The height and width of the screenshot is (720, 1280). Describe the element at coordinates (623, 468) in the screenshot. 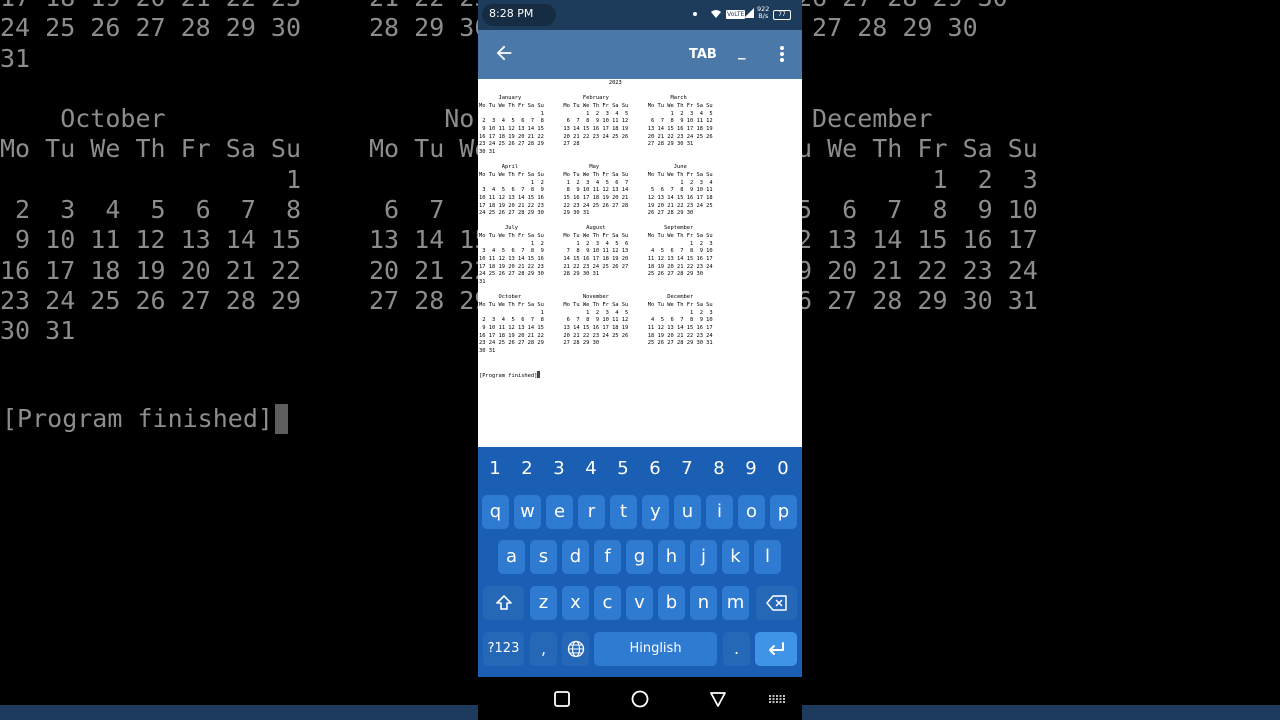

I see `number-key-5: 5` at that location.